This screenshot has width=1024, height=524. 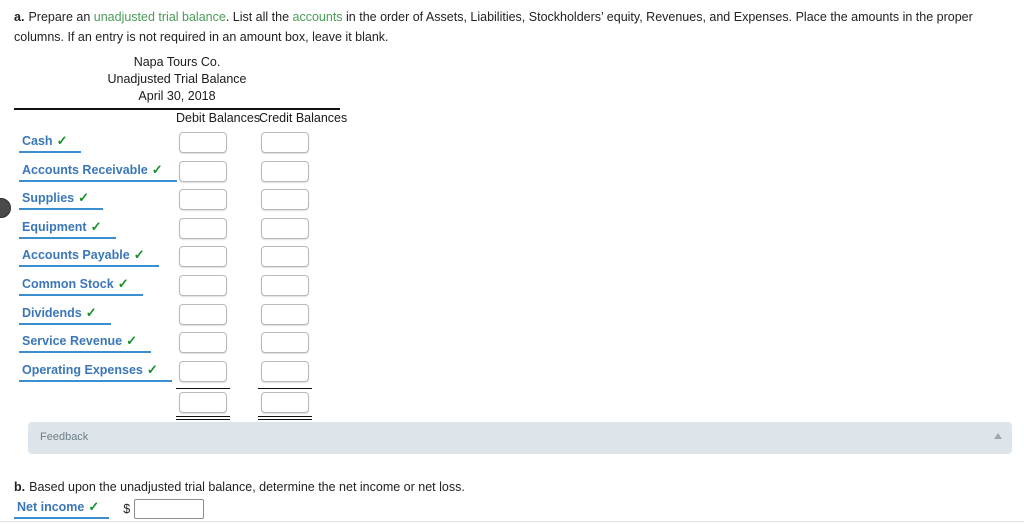 What do you see at coordinates (54, 227) in the screenshot?
I see `account-label: Equipment` at bounding box center [54, 227].